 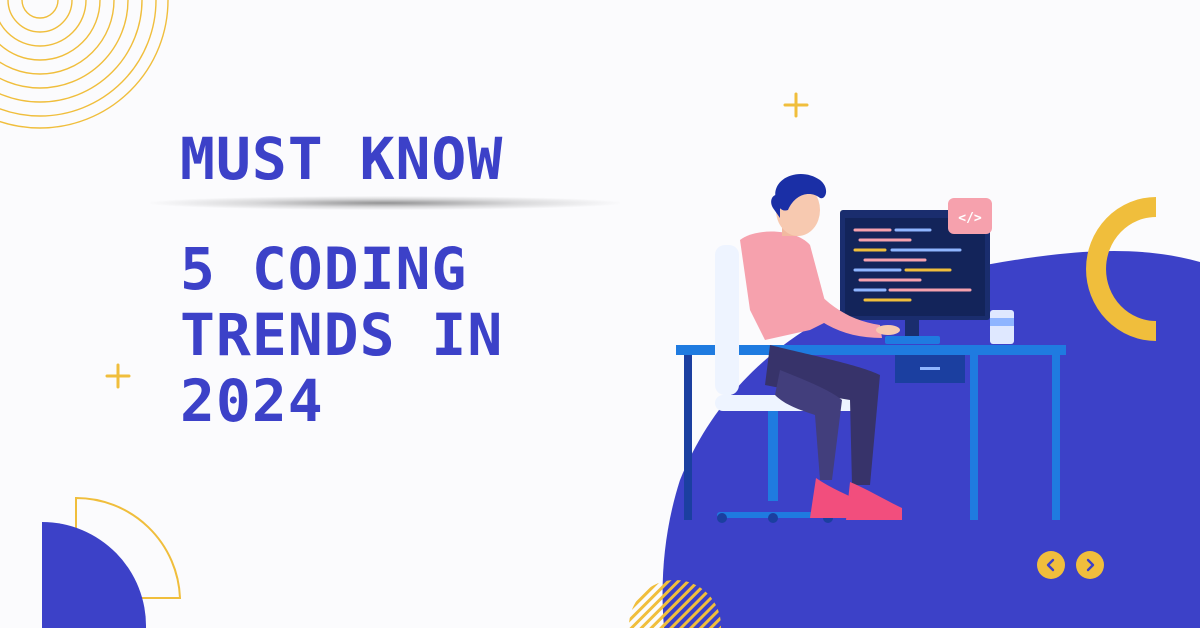 I want to click on prev-button, so click(x=1051, y=565).